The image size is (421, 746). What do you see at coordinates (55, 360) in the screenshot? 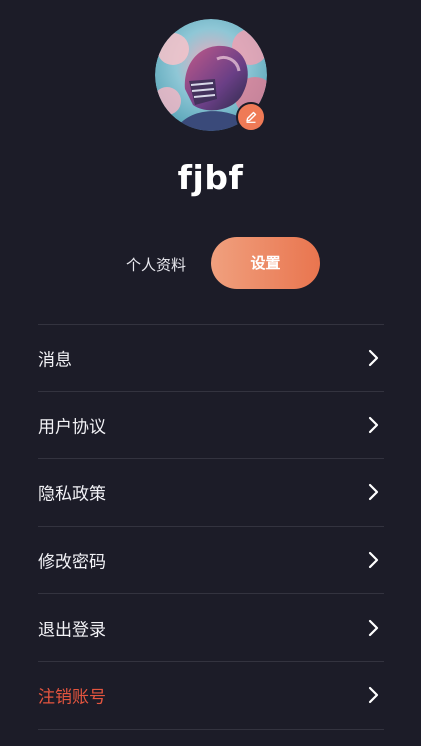
I see `menu-item-label: 消息` at bounding box center [55, 360].